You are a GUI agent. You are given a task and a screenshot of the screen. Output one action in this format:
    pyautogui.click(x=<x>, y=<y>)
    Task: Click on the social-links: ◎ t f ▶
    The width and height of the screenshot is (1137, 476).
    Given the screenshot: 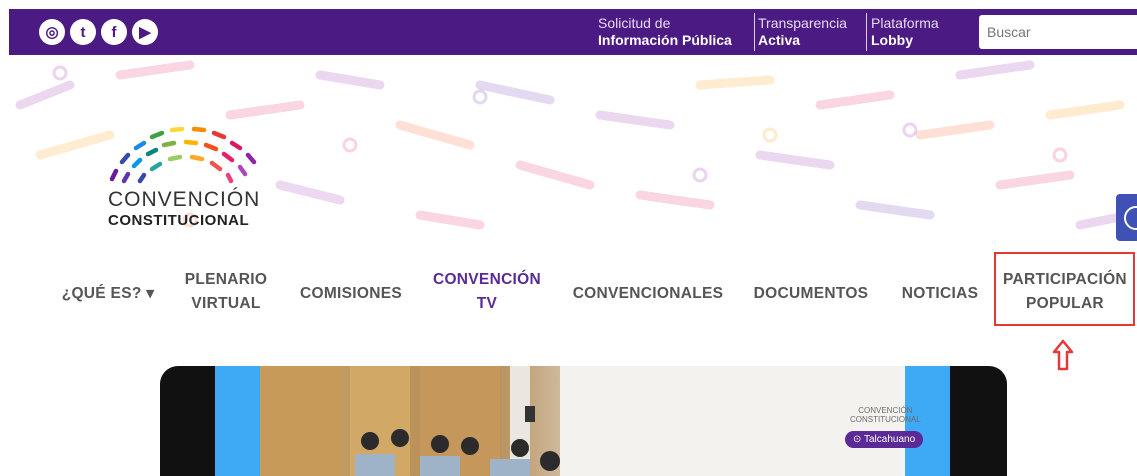 What is the action you would take?
    pyautogui.click(x=98, y=32)
    